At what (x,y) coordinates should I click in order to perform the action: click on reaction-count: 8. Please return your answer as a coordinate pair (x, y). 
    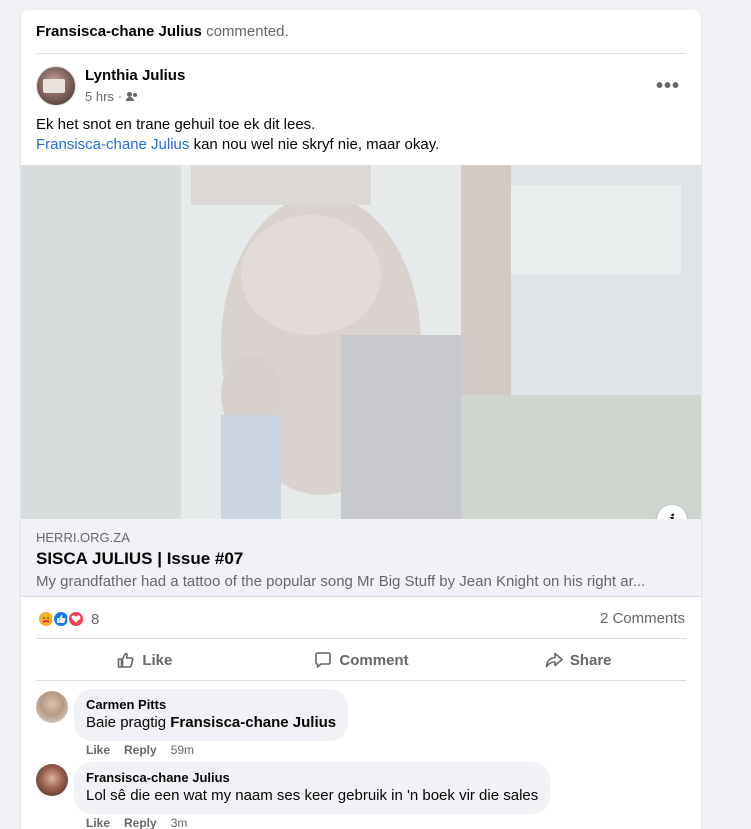
    Looking at the image, I should click on (95, 619).